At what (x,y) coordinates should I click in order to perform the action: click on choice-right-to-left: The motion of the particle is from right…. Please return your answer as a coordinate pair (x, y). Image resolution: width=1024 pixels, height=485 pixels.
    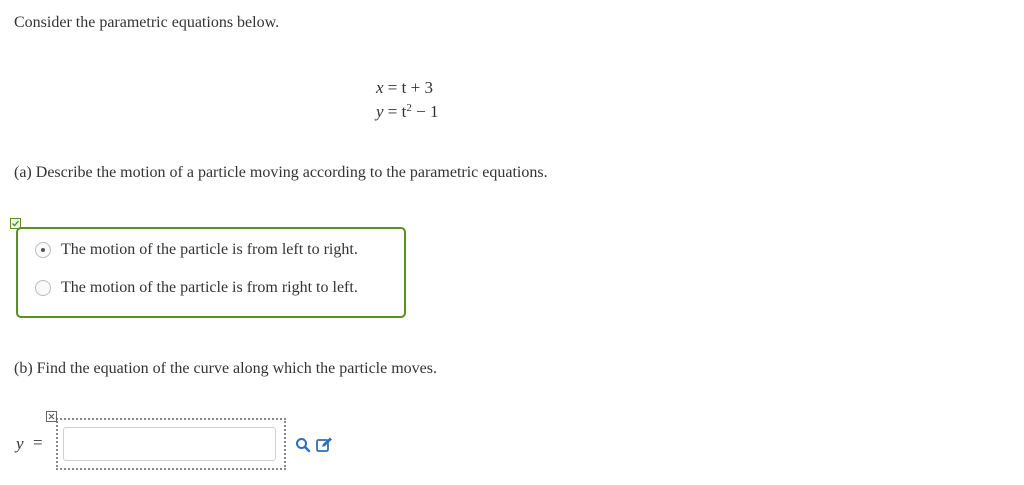
    Looking at the image, I should click on (196, 288).